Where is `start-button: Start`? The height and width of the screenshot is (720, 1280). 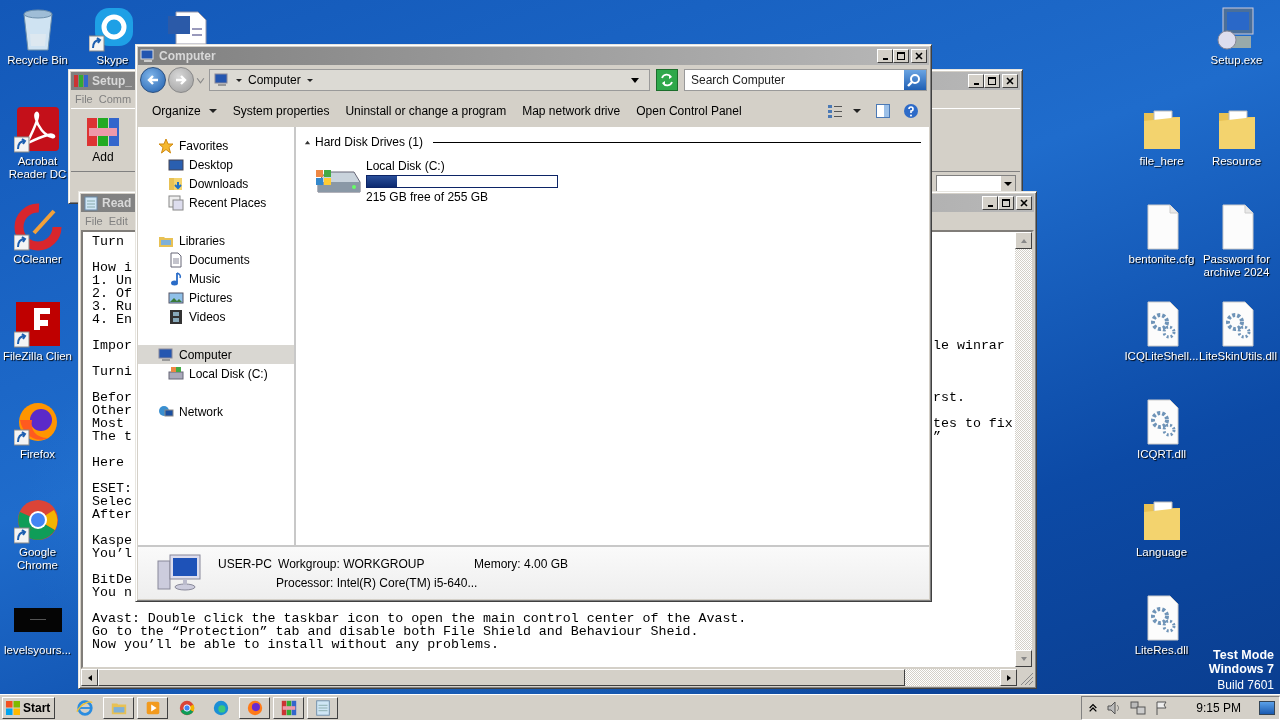
start-button: Start is located at coordinates (28, 707).